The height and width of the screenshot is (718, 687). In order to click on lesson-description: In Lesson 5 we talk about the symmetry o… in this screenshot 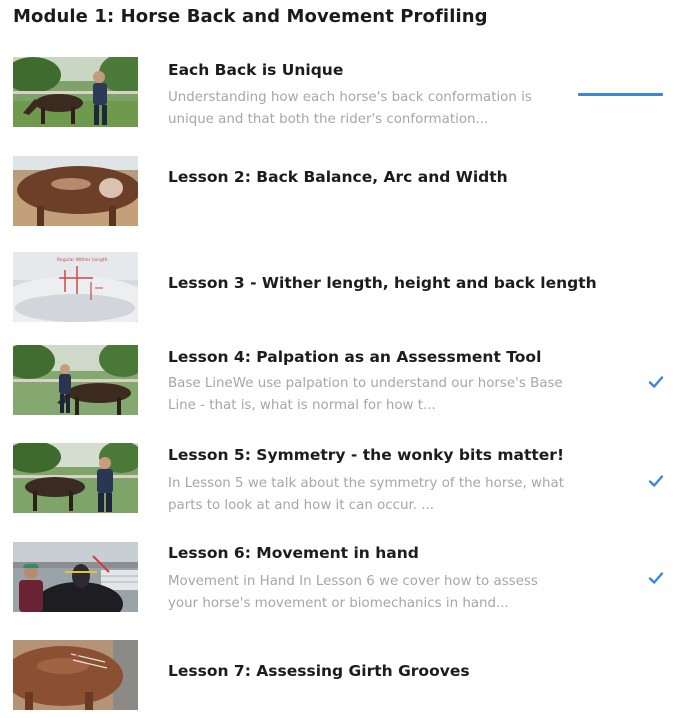, I will do `click(366, 494)`.